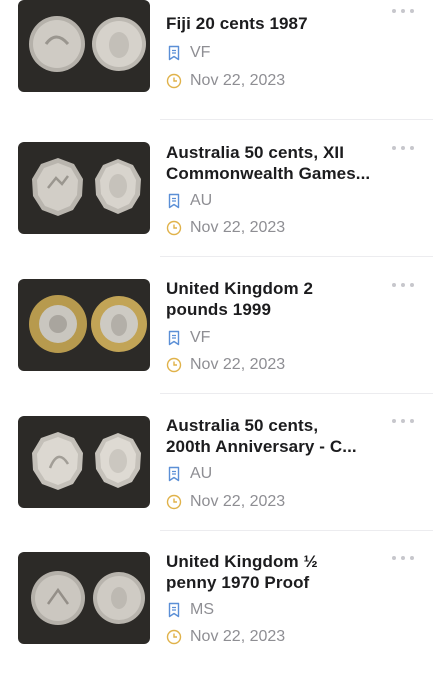 This screenshot has width=433, height=677. What do you see at coordinates (202, 609) in the screenshot?
I see `coin-grade-value: MS` at bounding box center [202, 609].